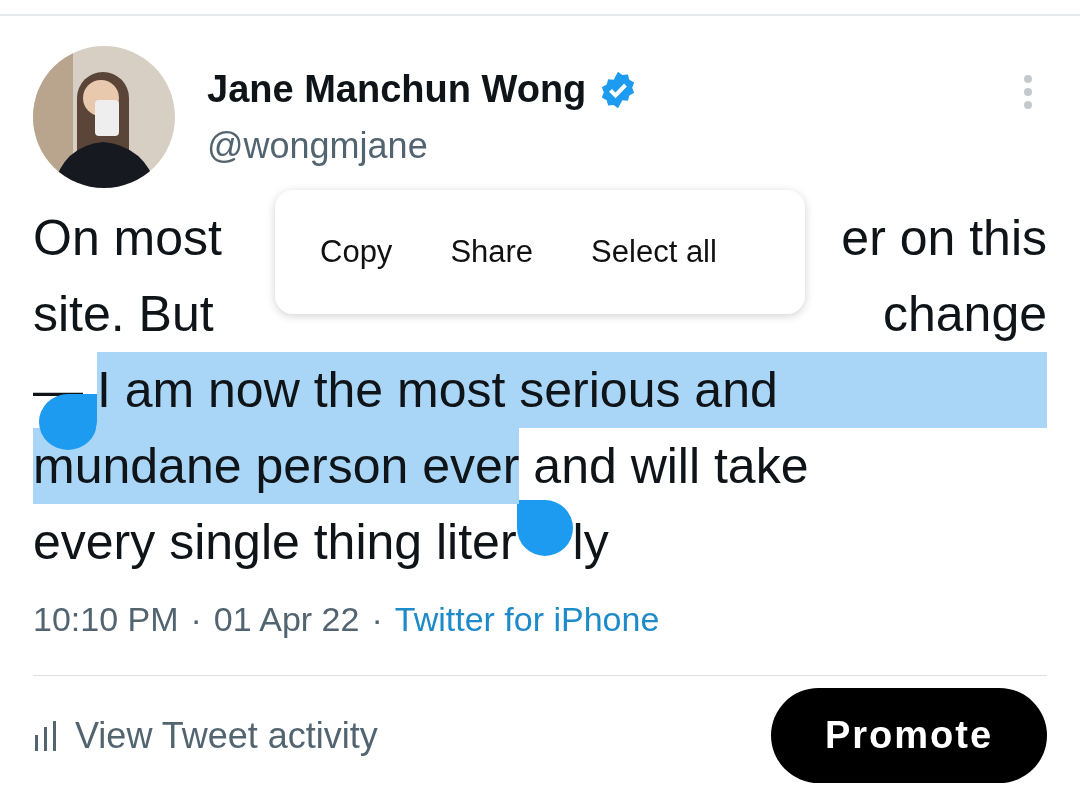  I want to click on menu-item: Share, so click(492, 252).